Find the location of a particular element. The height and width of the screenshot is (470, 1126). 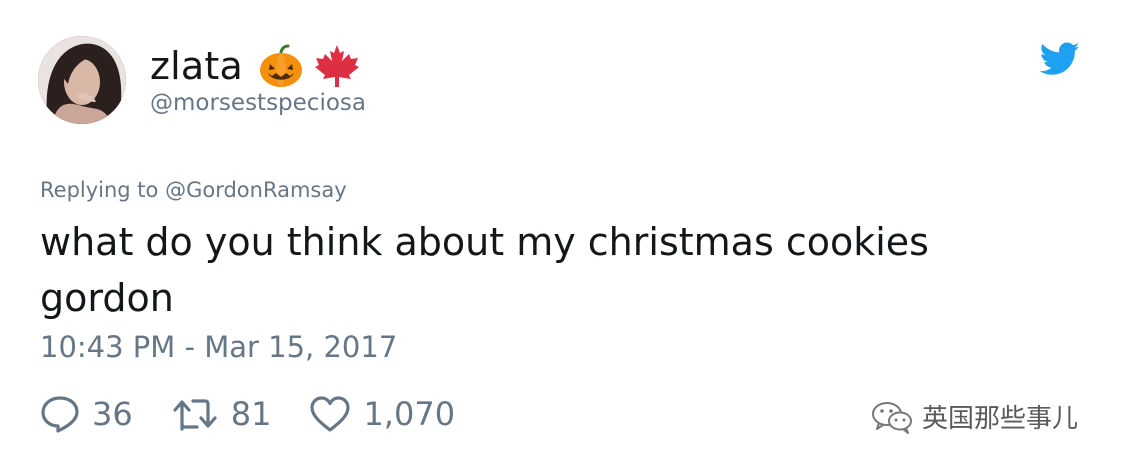

retweet-icon is located at coordinates (195, 415).